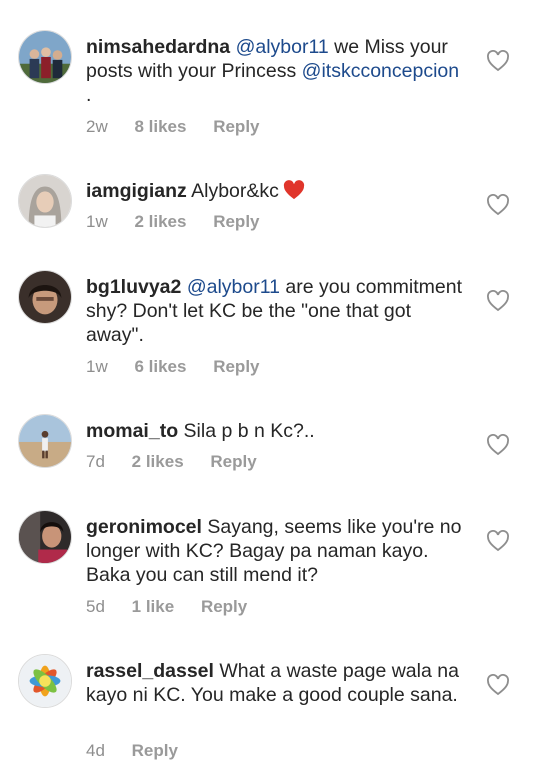  Describe the element at coordinates (133, 287) in the screenshot. I see `comment-username: bg1luvya2` at that location.